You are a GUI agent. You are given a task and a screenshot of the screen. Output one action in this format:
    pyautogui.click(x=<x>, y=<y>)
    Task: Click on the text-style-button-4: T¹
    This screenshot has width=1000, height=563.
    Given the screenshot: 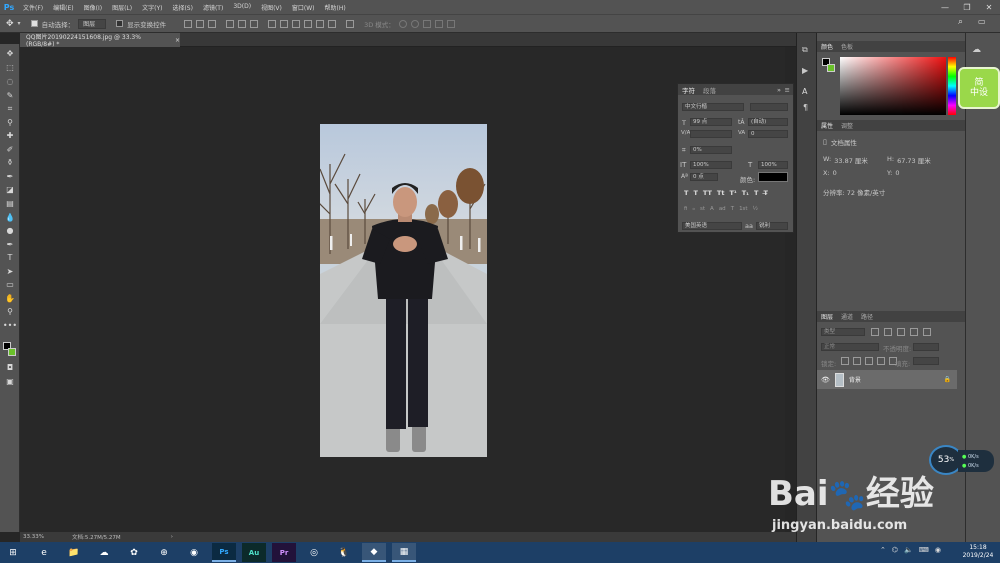 What is the action you would take?
    pyautogui.click(x=732, y=193)
    